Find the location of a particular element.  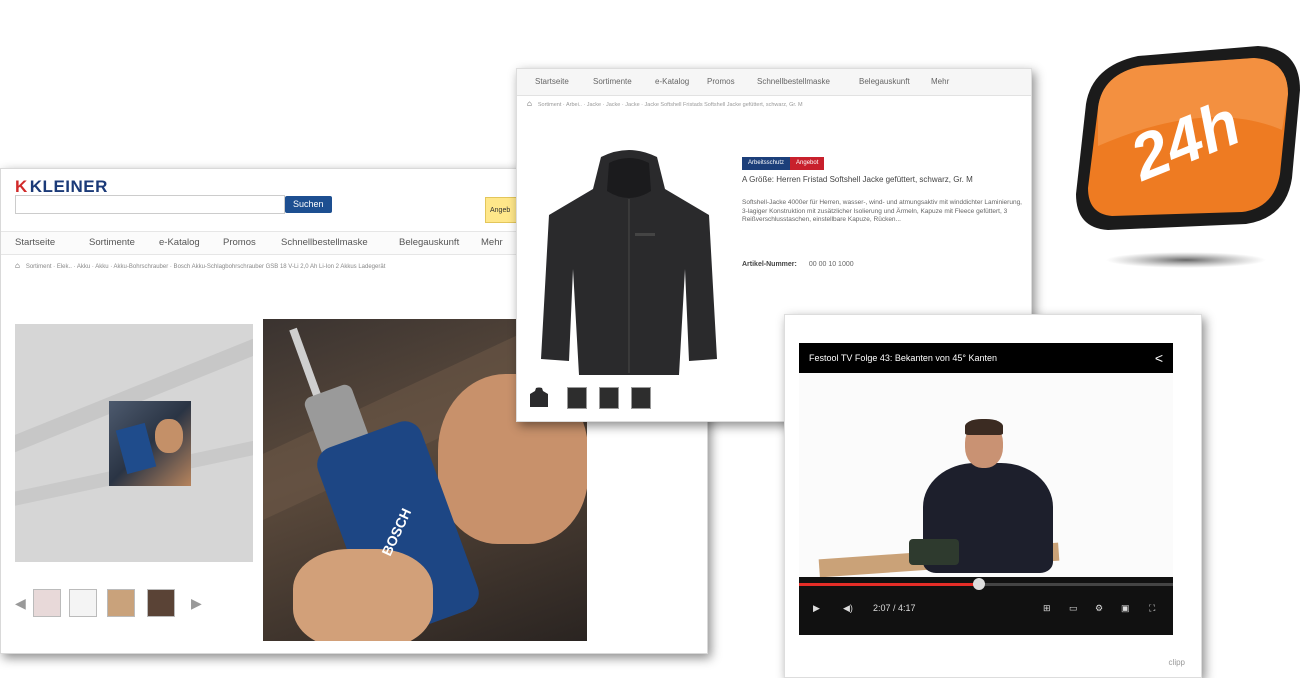

jacket-thumbnail-icon is located at coordinates (539, 397).